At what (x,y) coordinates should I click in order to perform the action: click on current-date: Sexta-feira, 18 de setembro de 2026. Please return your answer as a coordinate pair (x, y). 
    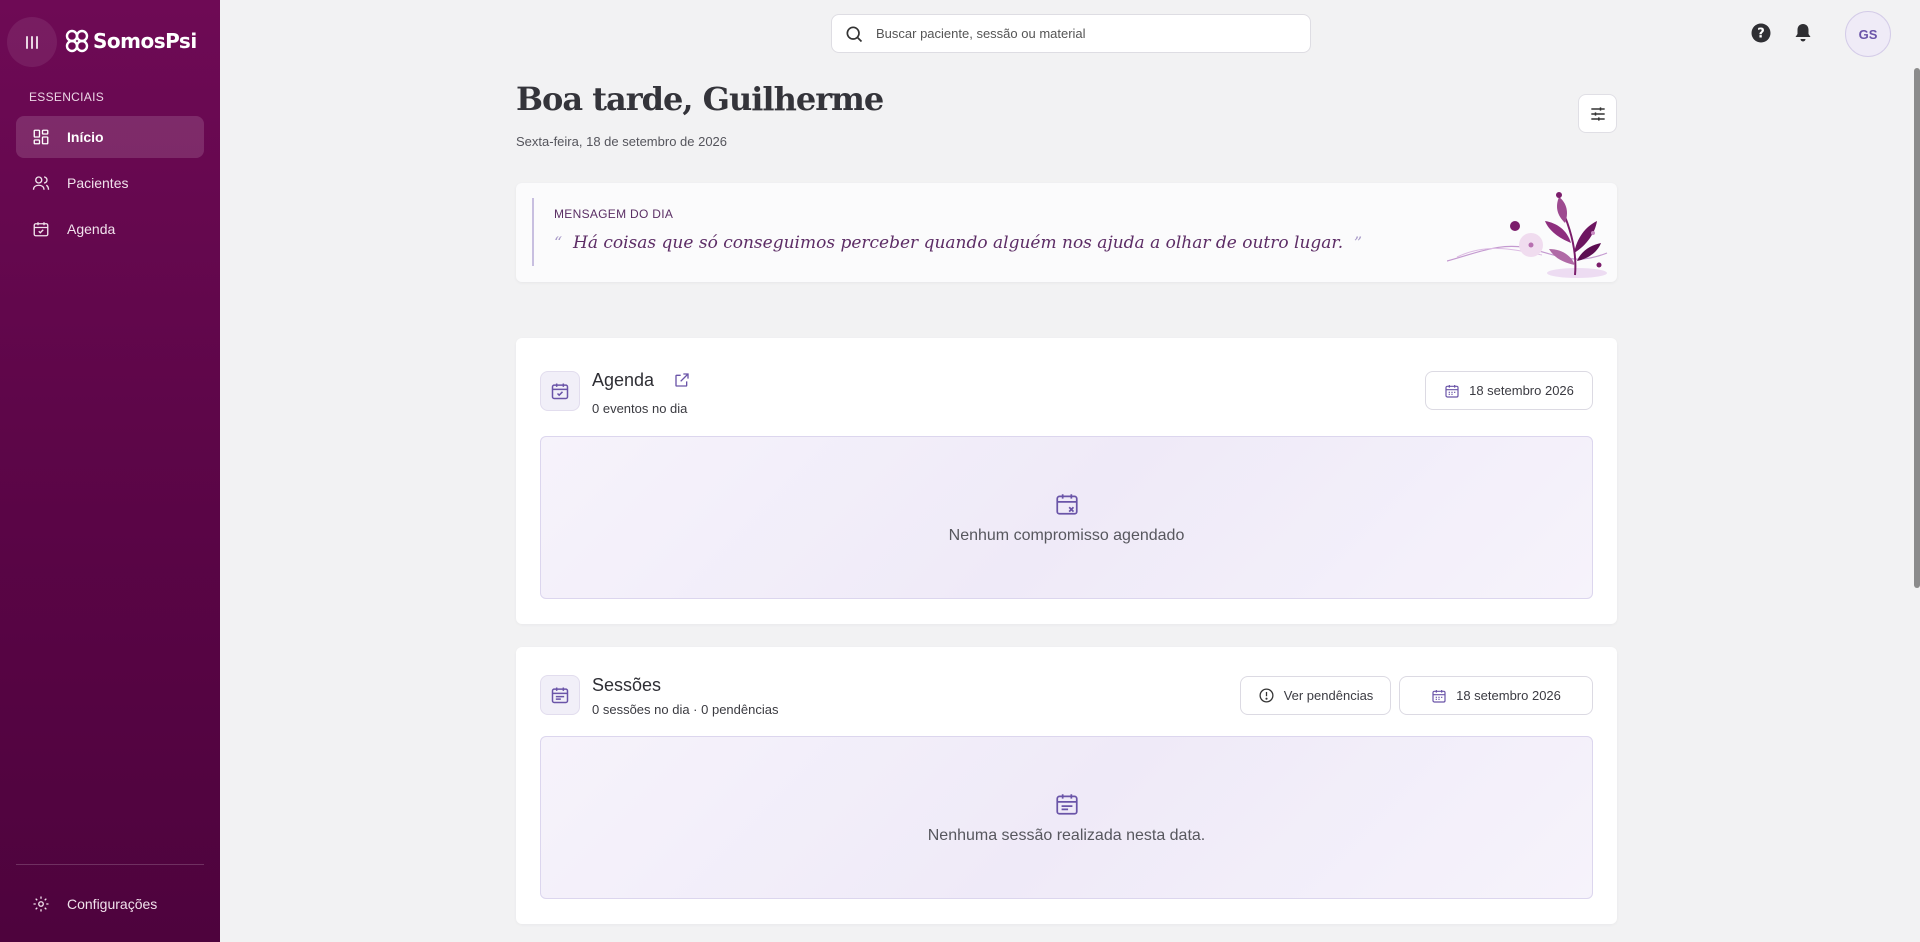
    Looking at the image, I should click on (622, 141).